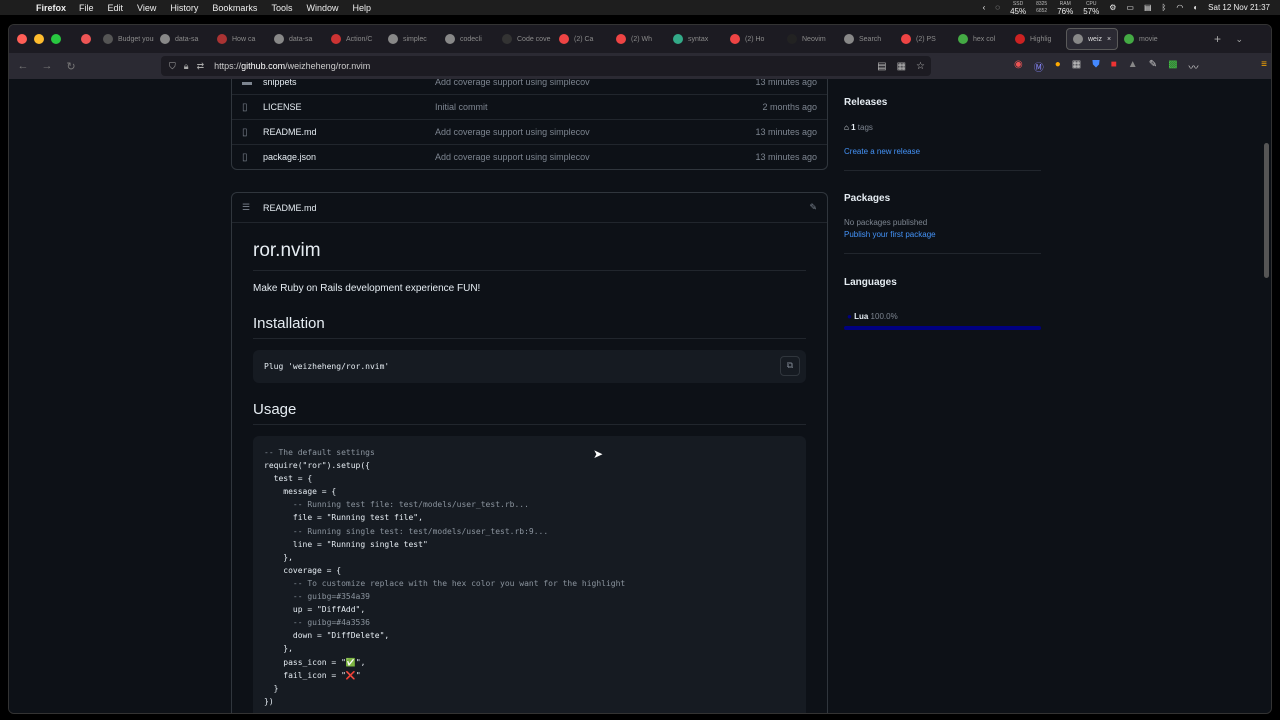 This screenshot has height=720, width=1280. Describe the element at coordinates (1146, 39) in the screenshot. I see `browser-tab: movie` at that location.